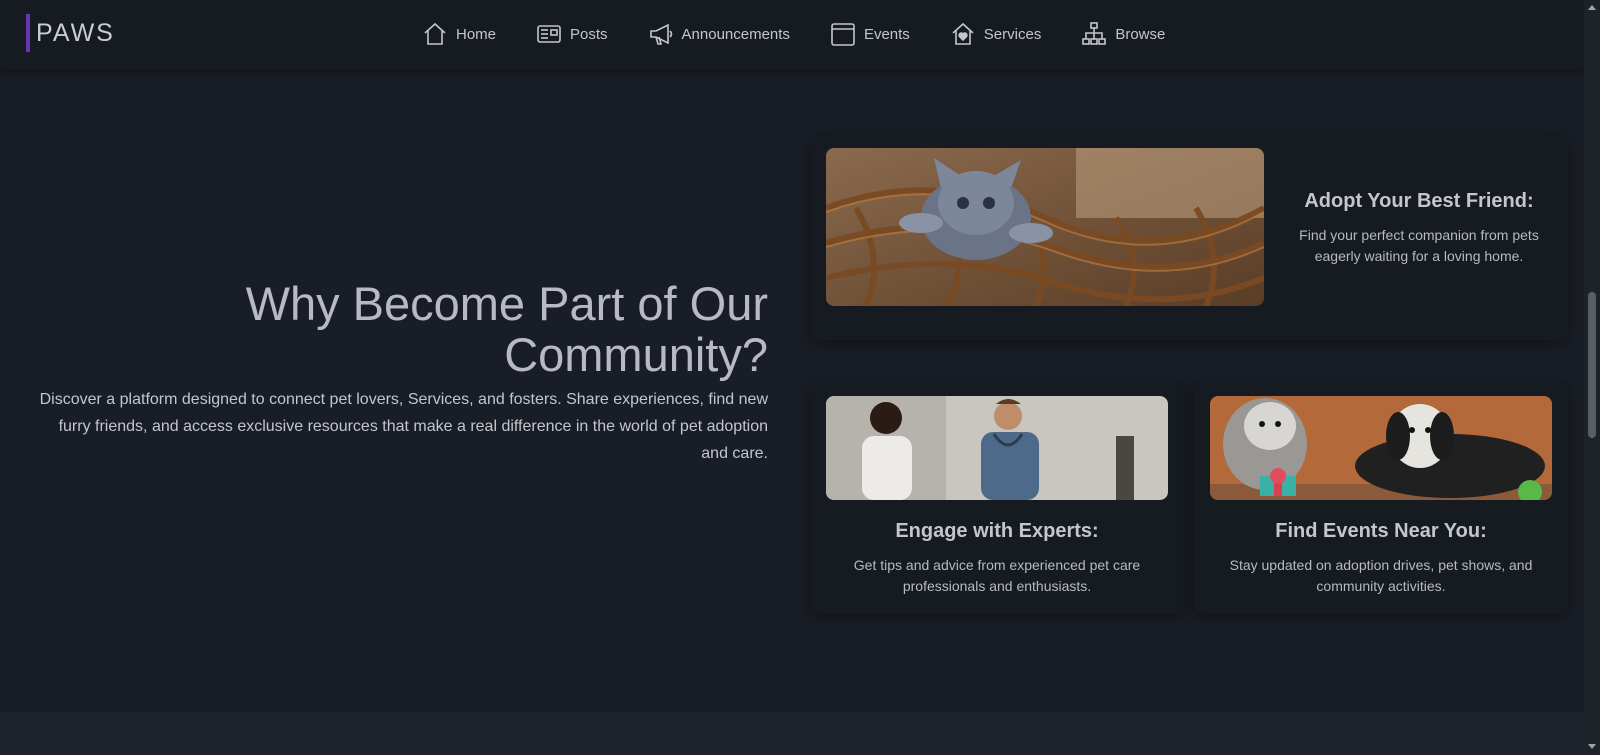 This screenshot has width=1600, height=755. Describe the element at coordinates (589, 34) in the screenshot. I see `nav-item-label: Posts` at that location.